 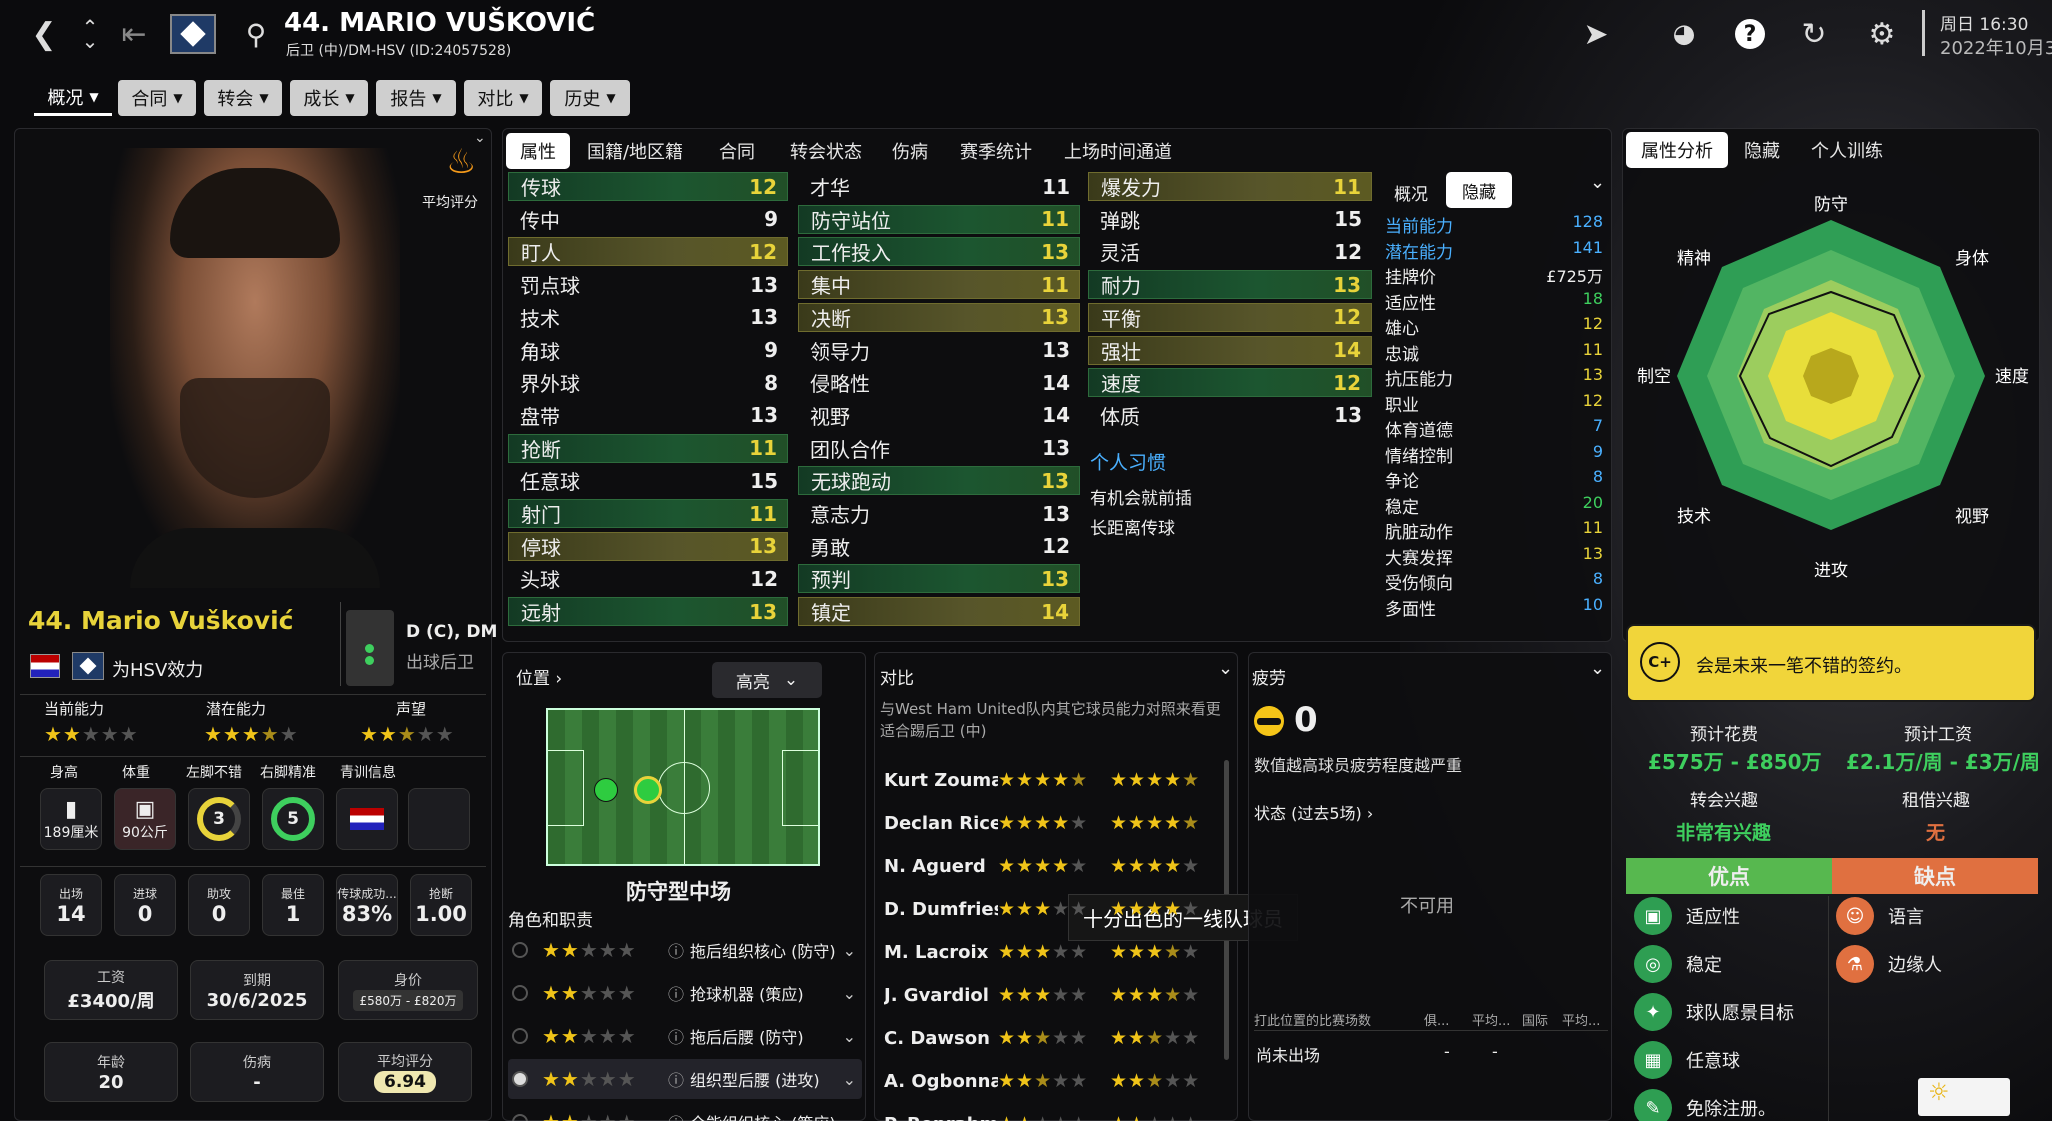 What do you see at coordinates (408, 990) in the screenshot?
I see `value-box: 身价 £580万 - £820万` at bounding box center [408, 990].